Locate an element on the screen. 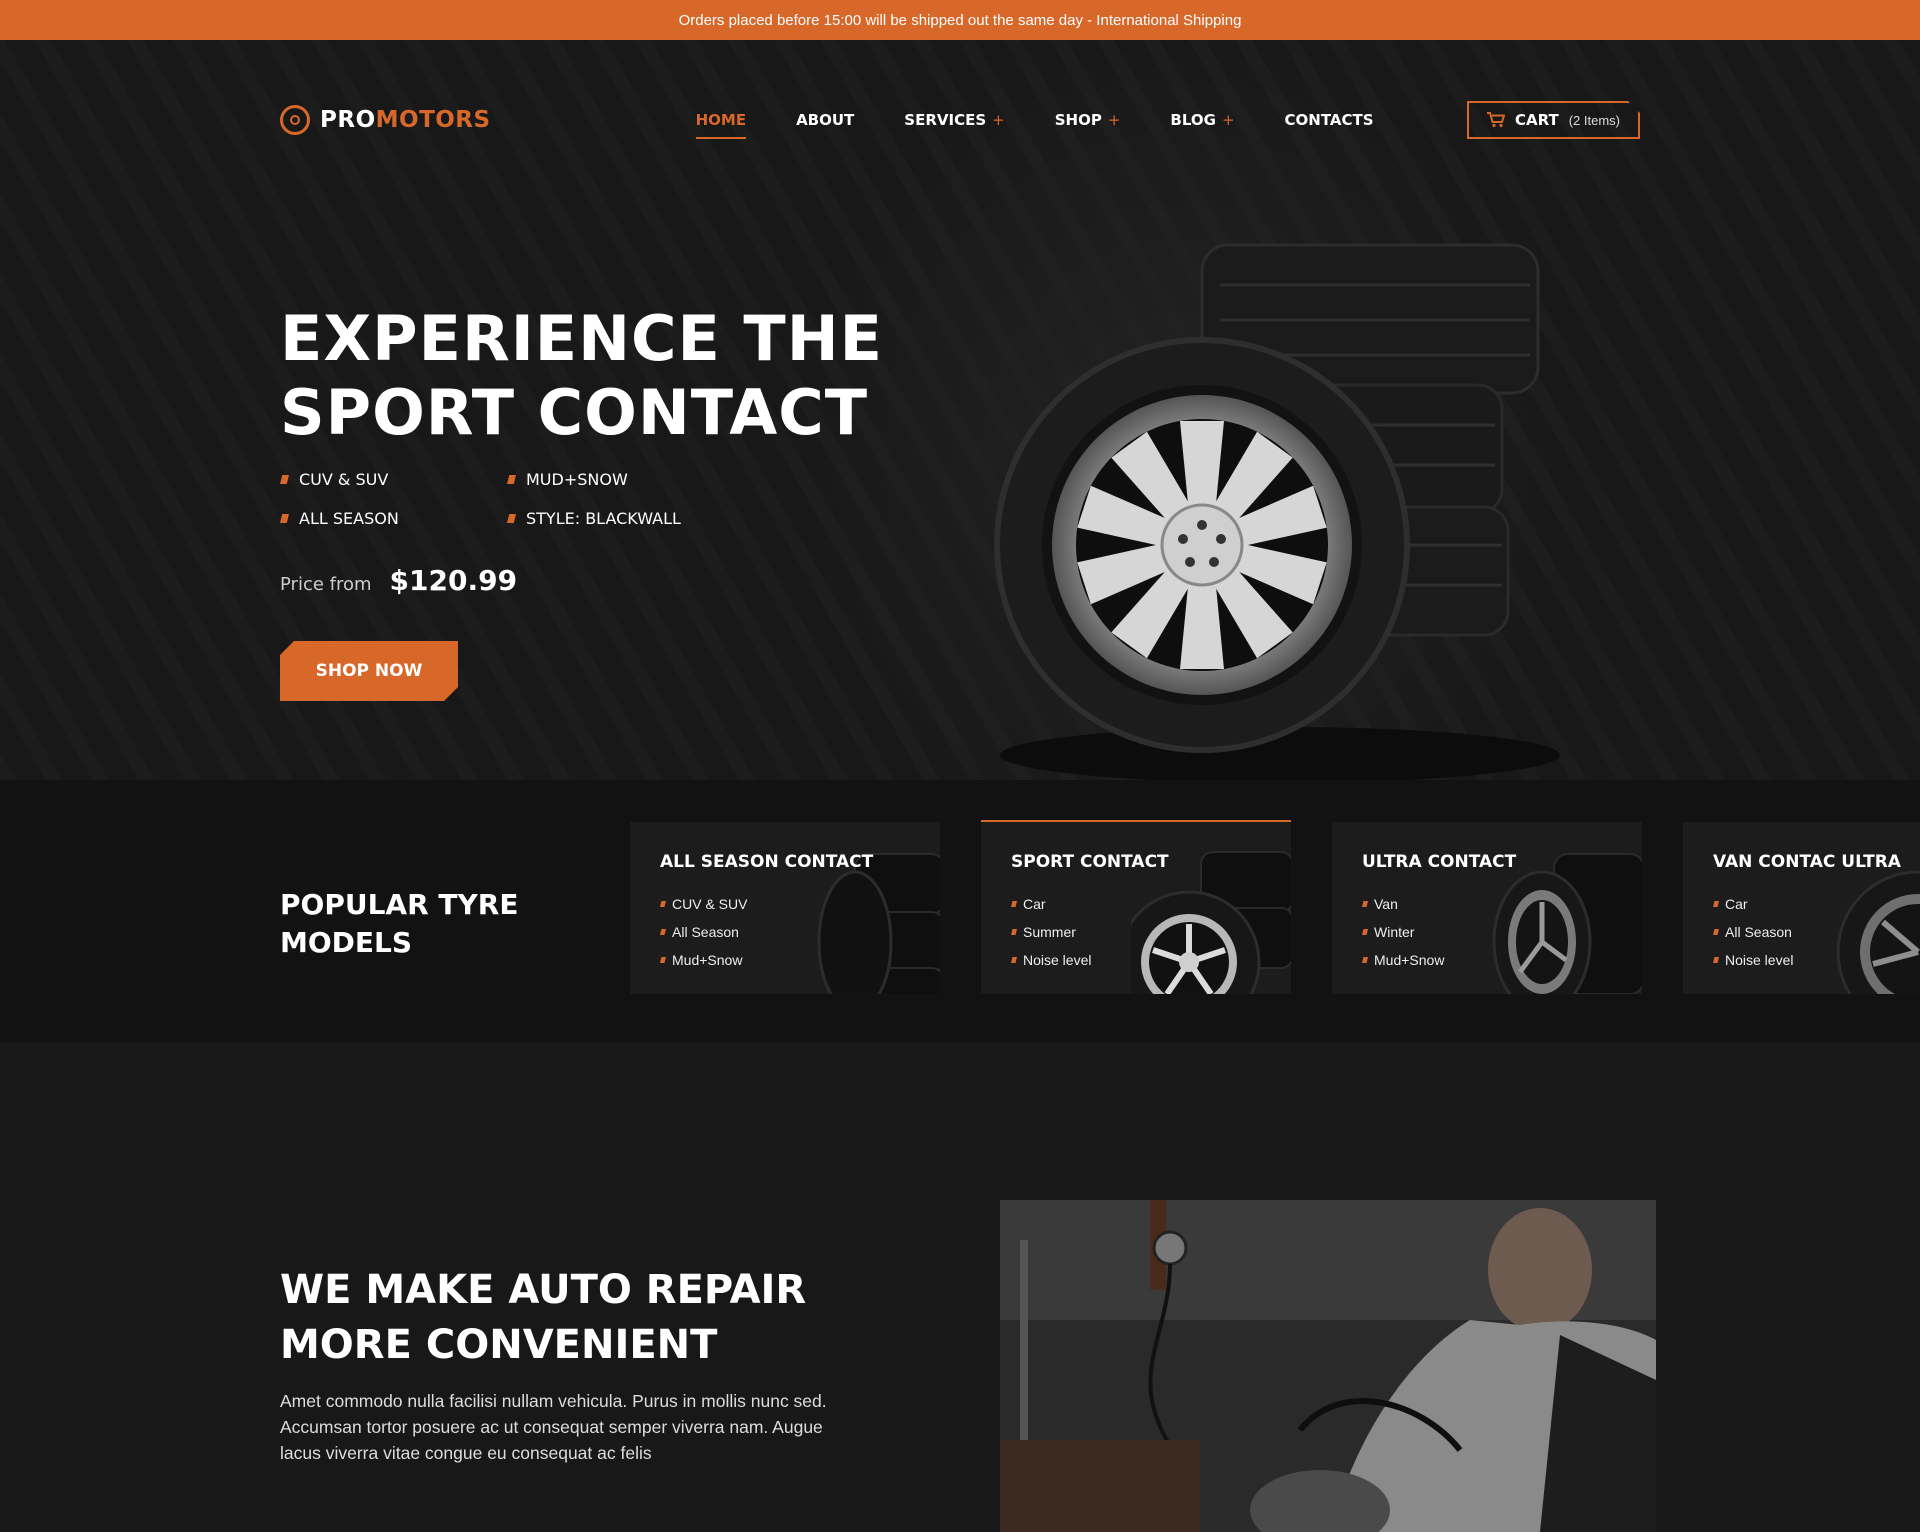 This screenshot has width=1920, height=1532. nav-contacts-label: CONTACTS is located at coordinates (1329, 120).